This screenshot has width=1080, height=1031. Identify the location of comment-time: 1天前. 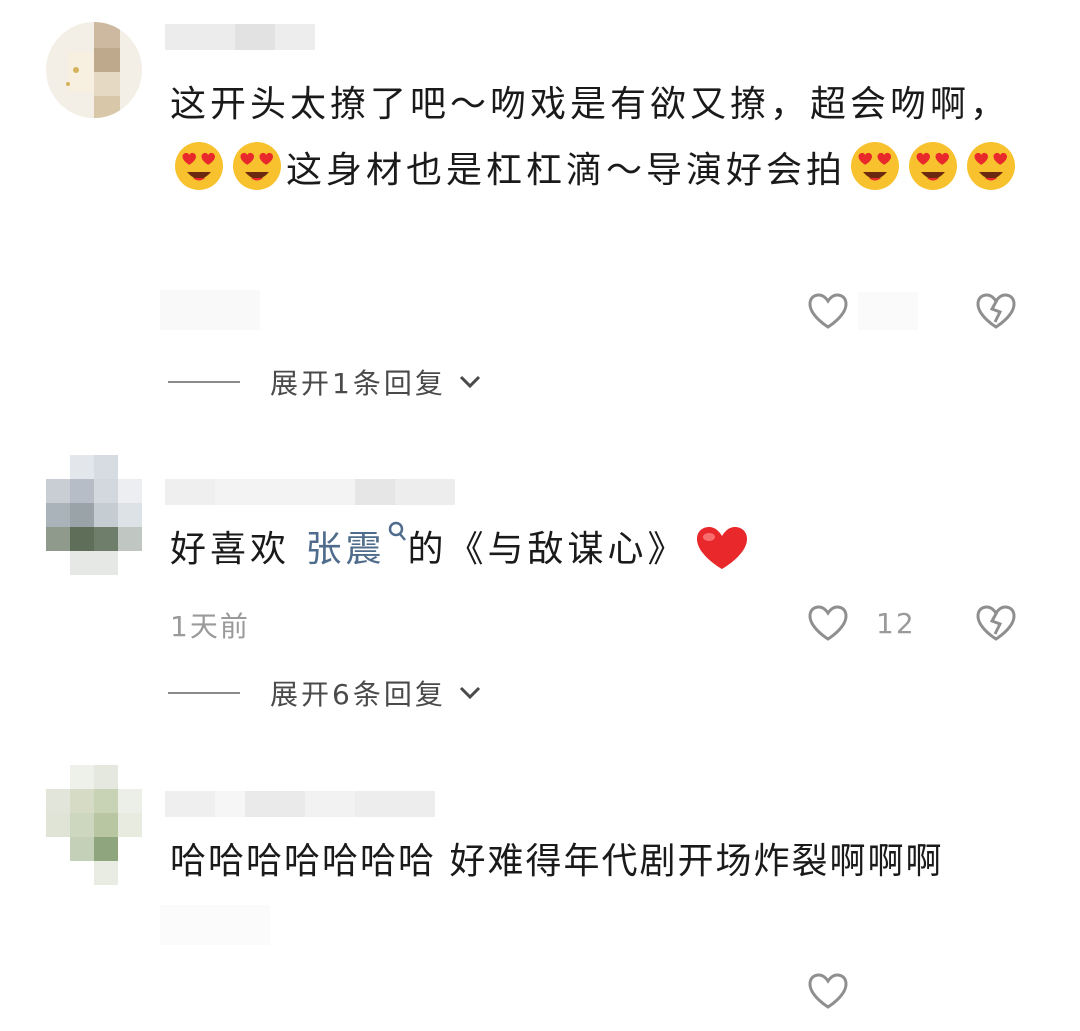
(210, 626).